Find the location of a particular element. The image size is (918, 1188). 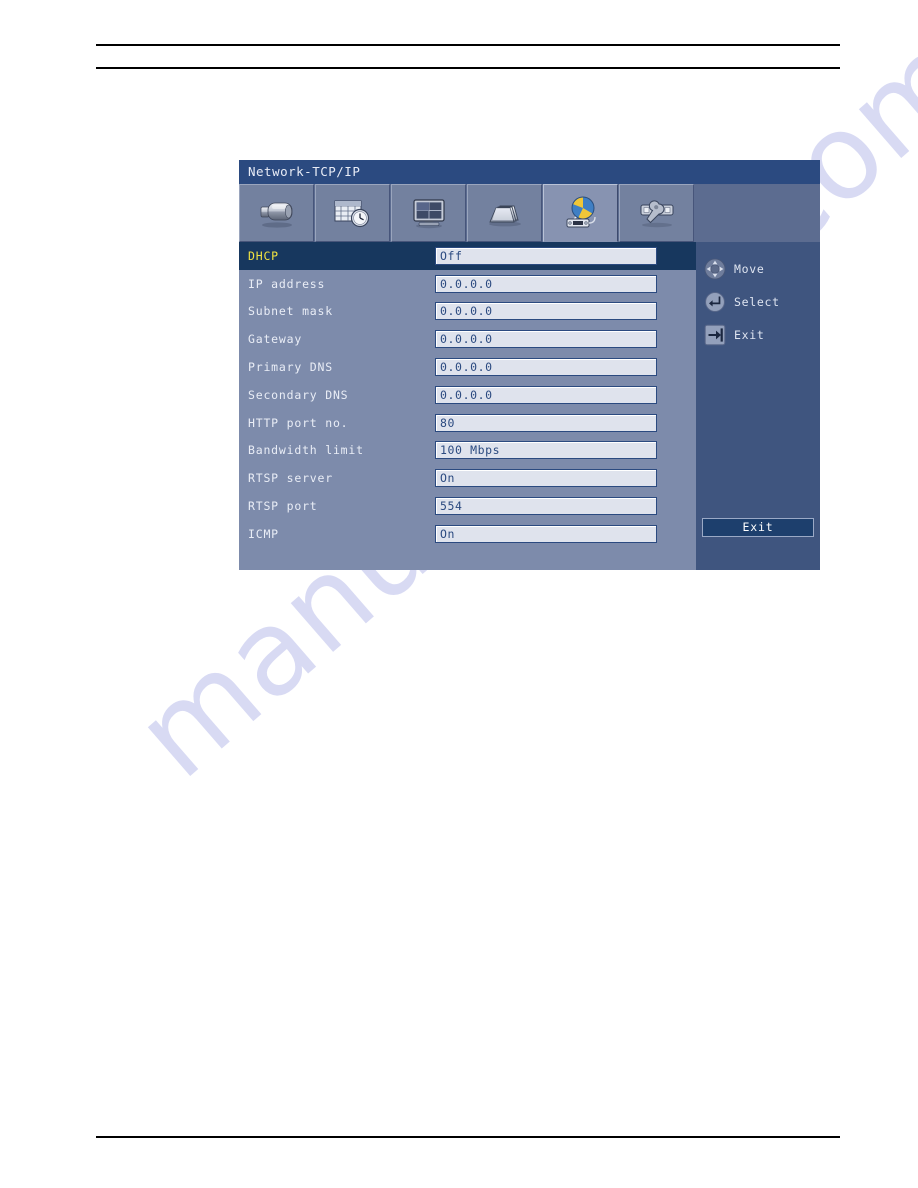

setting-label: Secondary DNS is located at coordinates (298, 394).